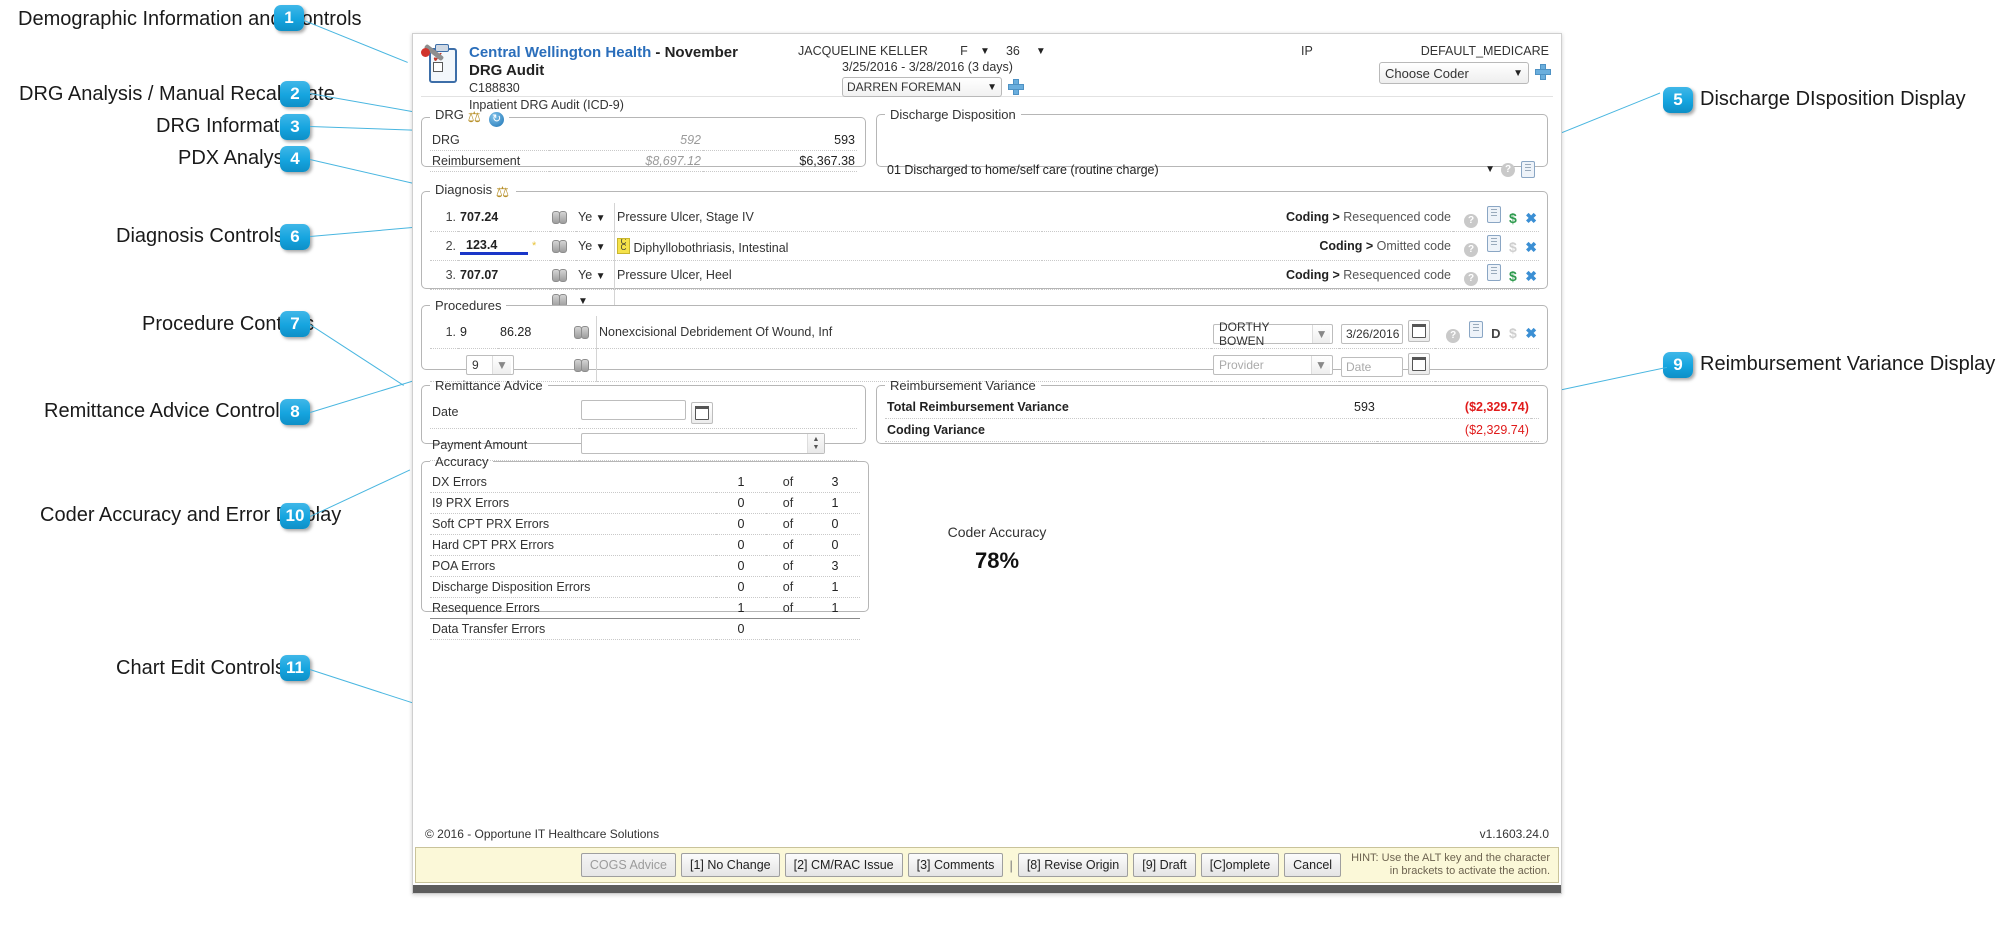  I want to click on cancel-button: Cancel, so click(1313, 865).